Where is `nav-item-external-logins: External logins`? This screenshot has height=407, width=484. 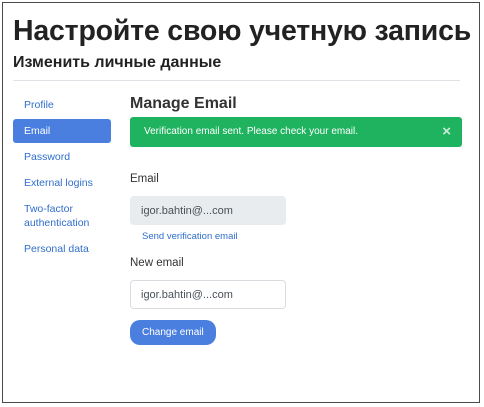 nav-item-external-logins: External logins is located at coordinates (62, 183).